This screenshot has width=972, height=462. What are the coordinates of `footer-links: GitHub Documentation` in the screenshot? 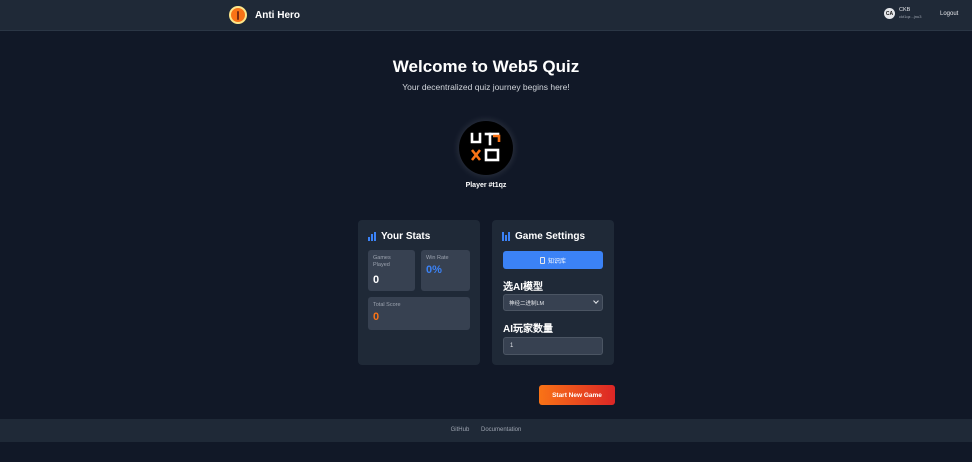 It's located at (486, 430).